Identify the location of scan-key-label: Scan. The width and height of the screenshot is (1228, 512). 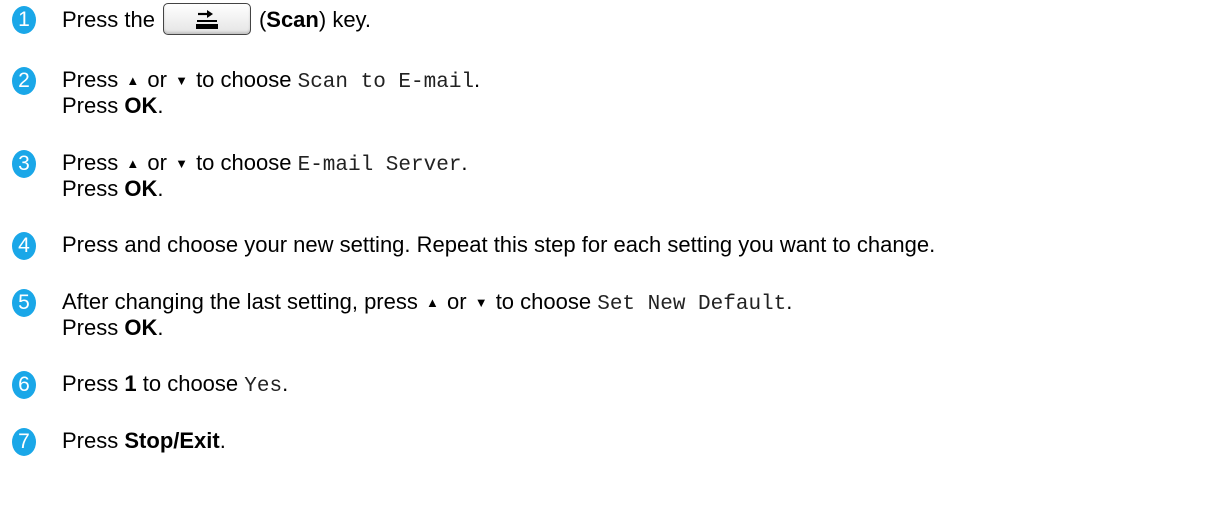
(292, 19).